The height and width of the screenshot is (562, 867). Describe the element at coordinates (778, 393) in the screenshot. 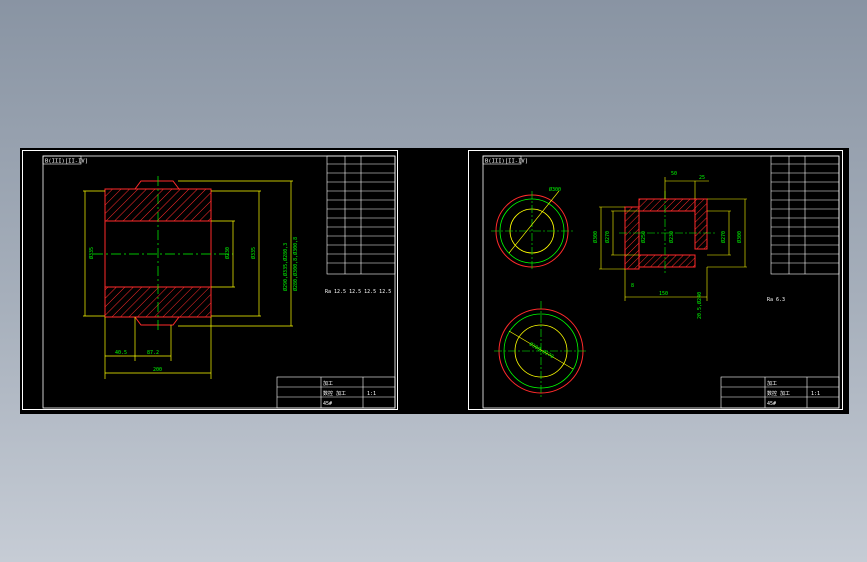

I see `title2-line2: 数控 加工` at that location.